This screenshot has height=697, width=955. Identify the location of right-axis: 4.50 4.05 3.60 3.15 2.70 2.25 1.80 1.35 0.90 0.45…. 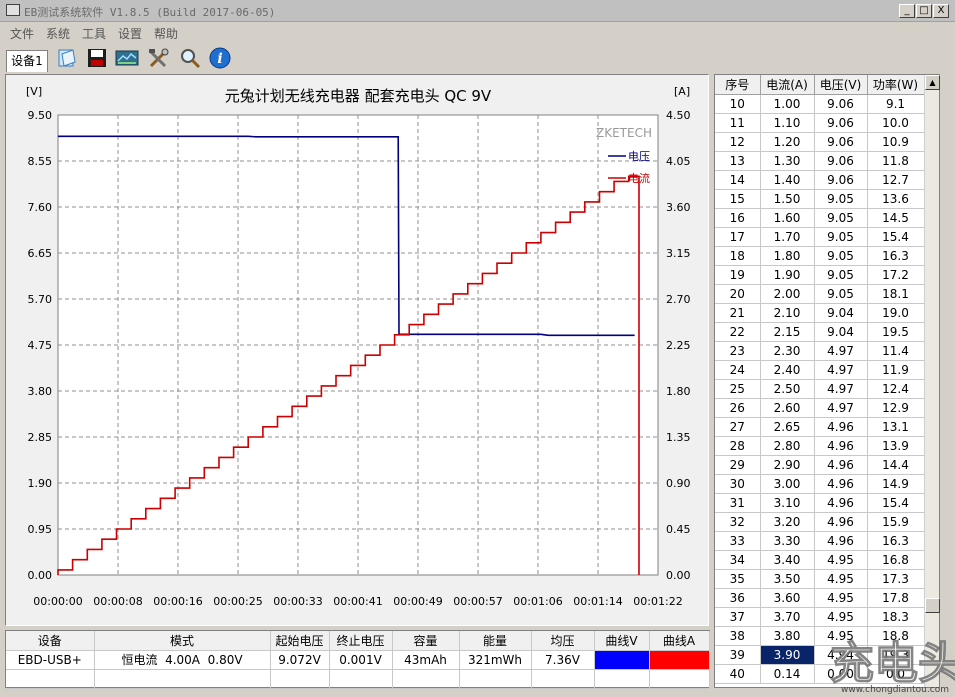
(678, 345).